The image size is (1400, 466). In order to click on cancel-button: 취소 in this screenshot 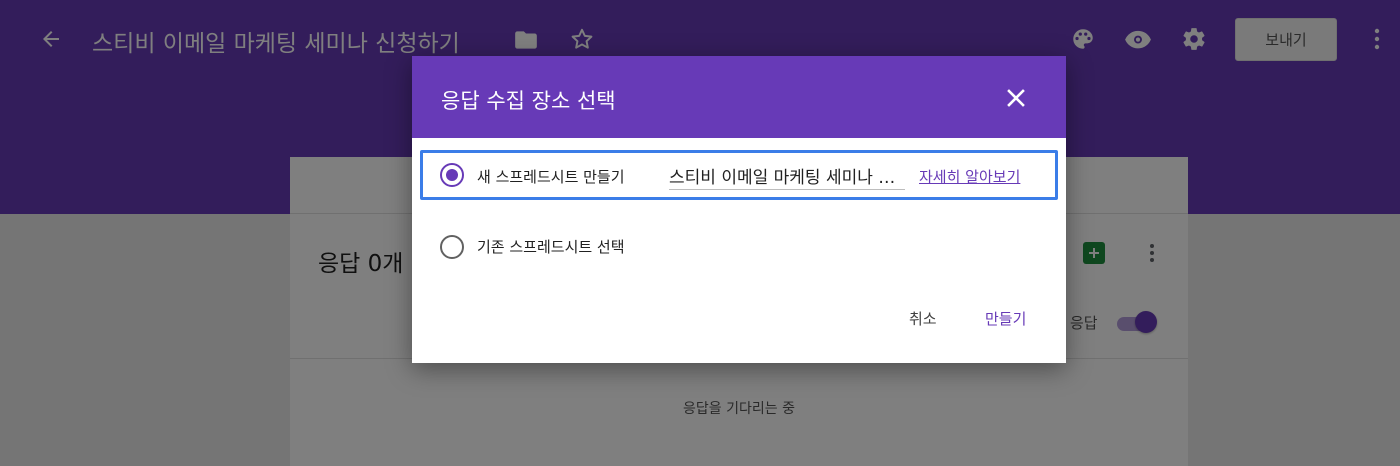, I will do `click(923, 318)`.